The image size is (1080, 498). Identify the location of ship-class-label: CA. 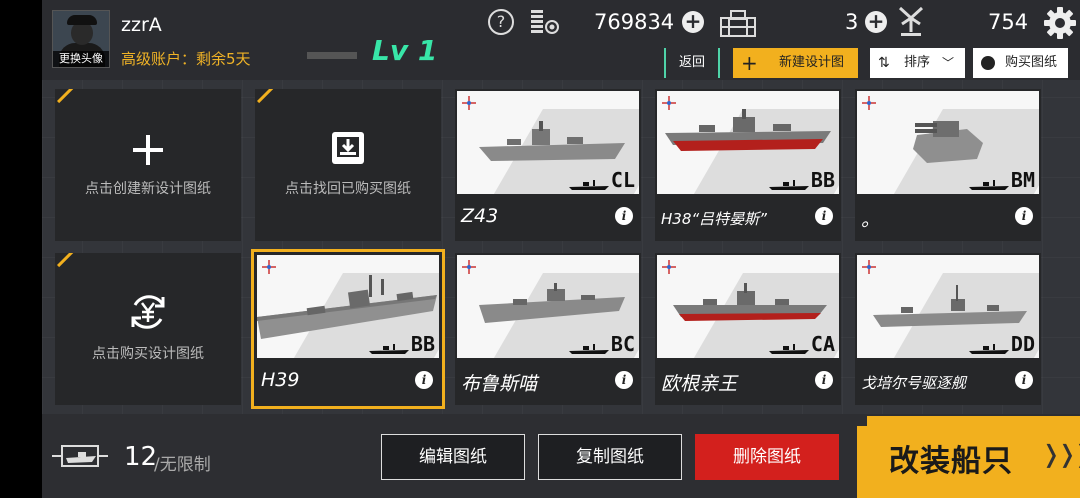
(822, 344).